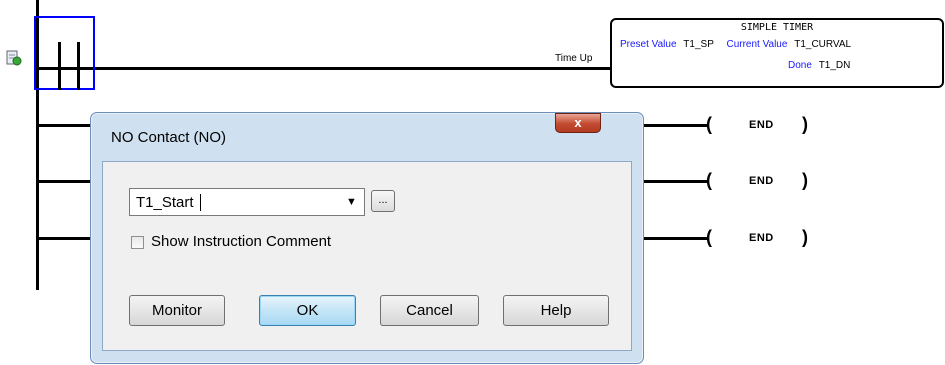 This screenshot has width=945, height=365. What do you see at coordinates (14, 58) in the screenshot?
I see `run-rung-icon` at bounding box center [14, 58].